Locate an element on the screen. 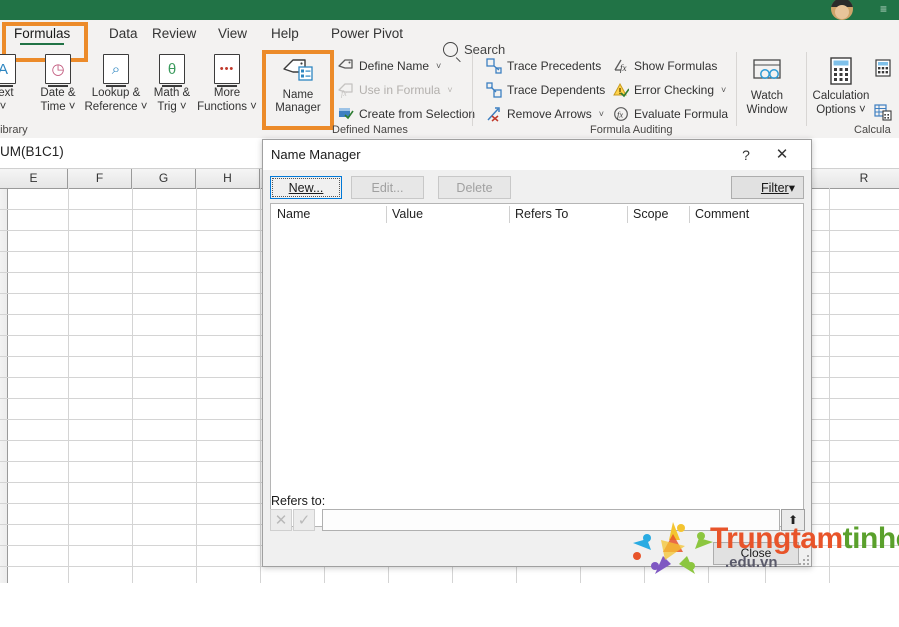 The image size is (899, 627). tab-power-pivot: Power Pivot is located at coordinates (367, 33).